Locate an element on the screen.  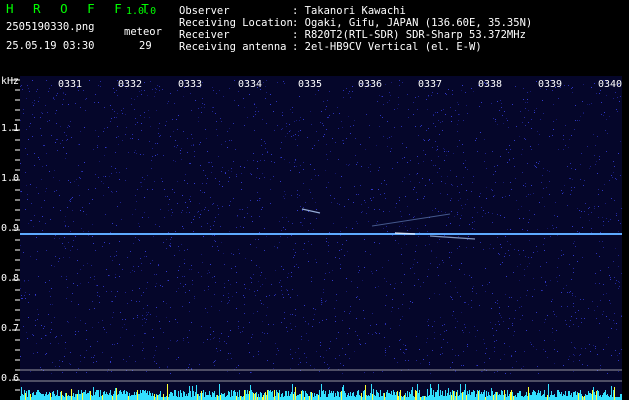
time-tick-label: 0340 is located at coordinates (610, 84).